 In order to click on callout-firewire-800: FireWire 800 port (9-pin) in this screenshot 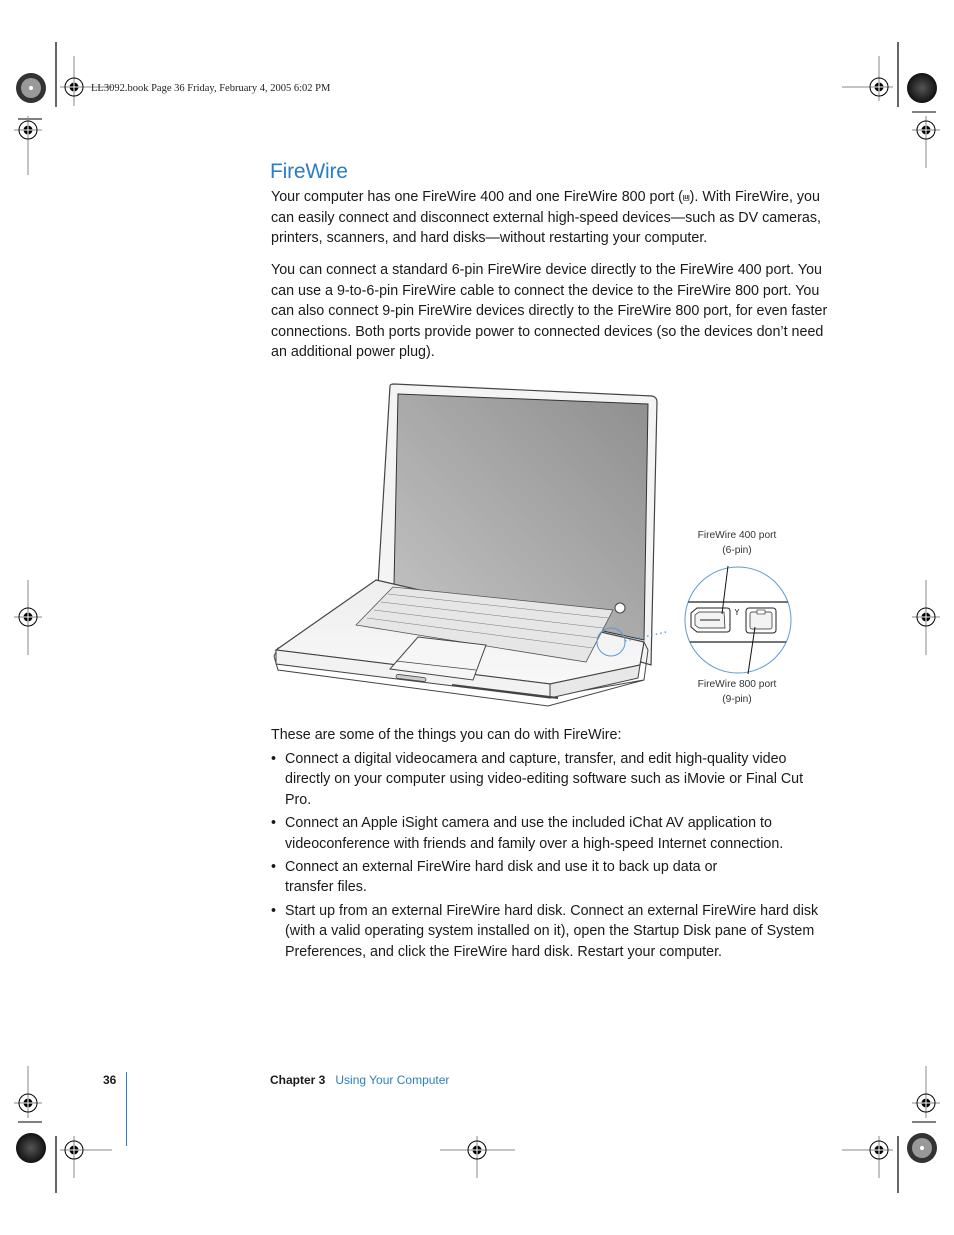, I will do `click(737, 692)`.